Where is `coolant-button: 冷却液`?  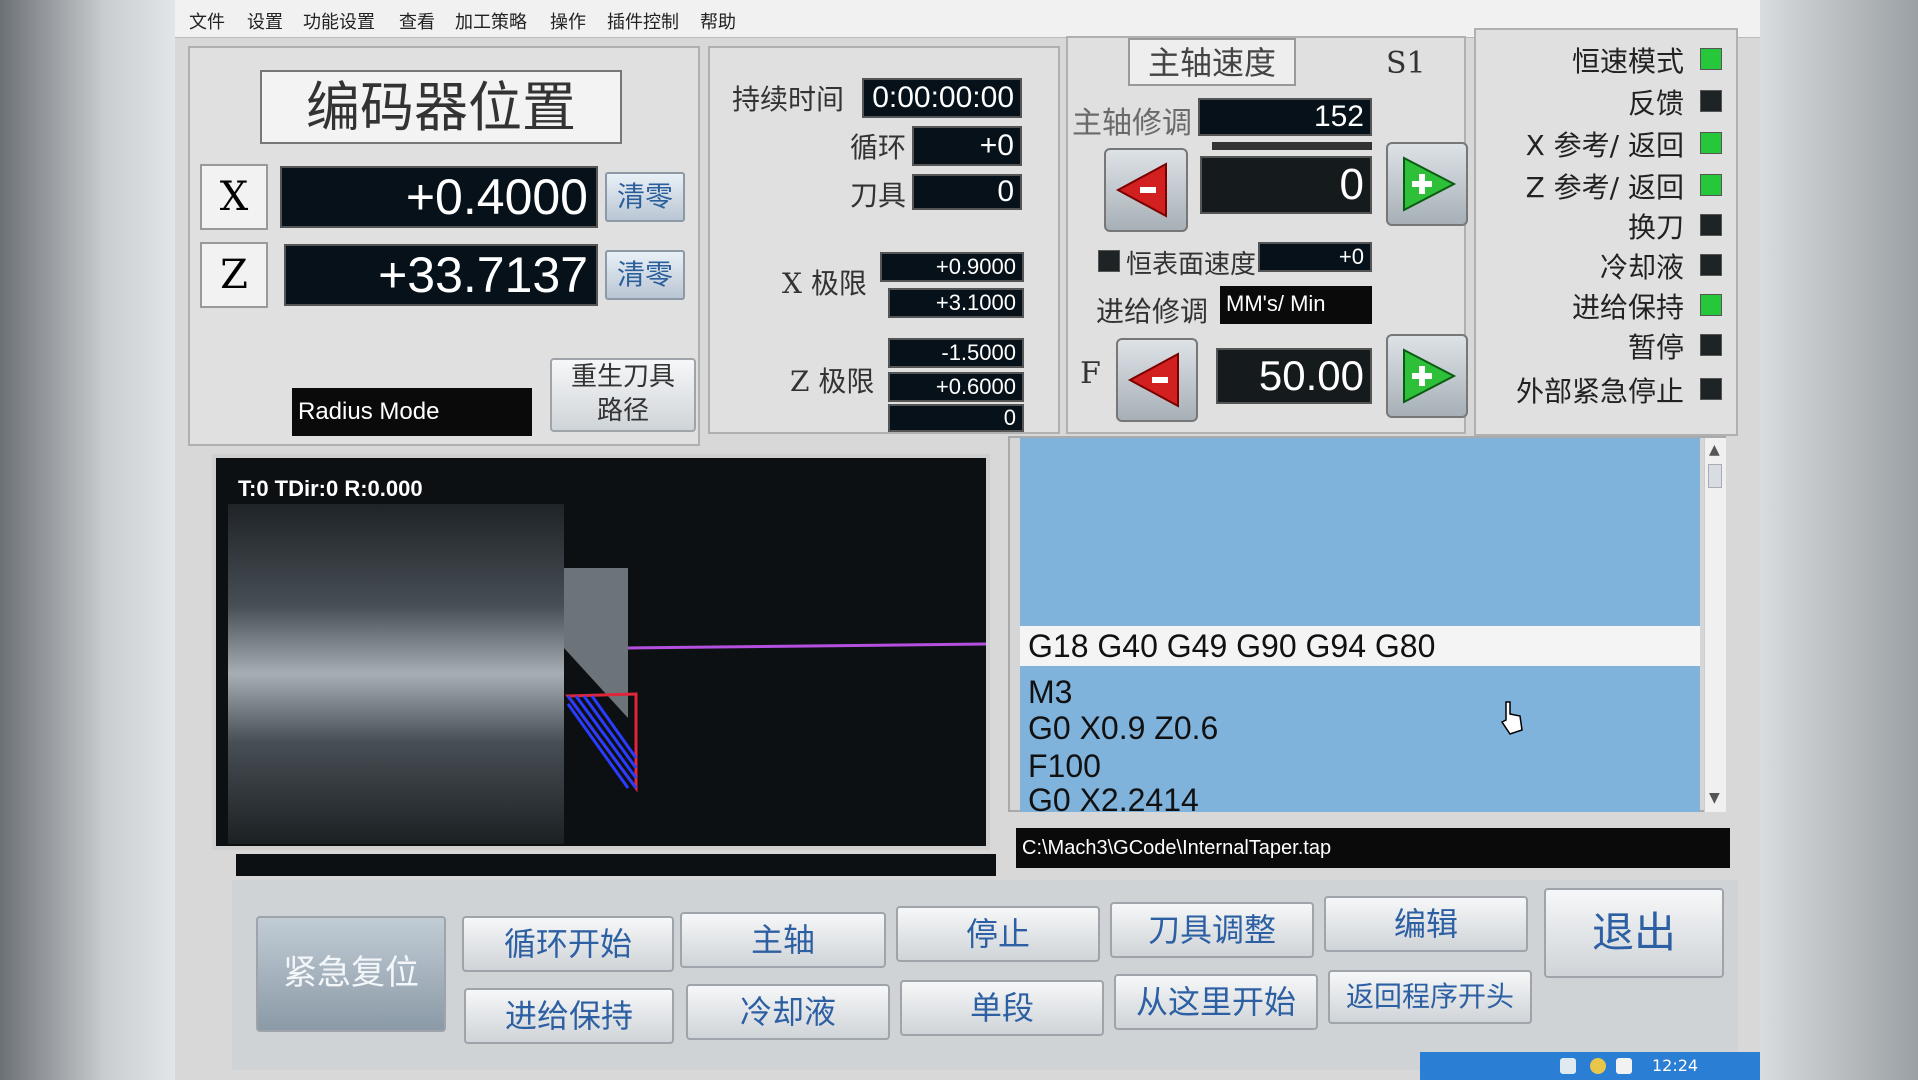 coolant-button: 冷却液 is located at coordinates (788, 1012).